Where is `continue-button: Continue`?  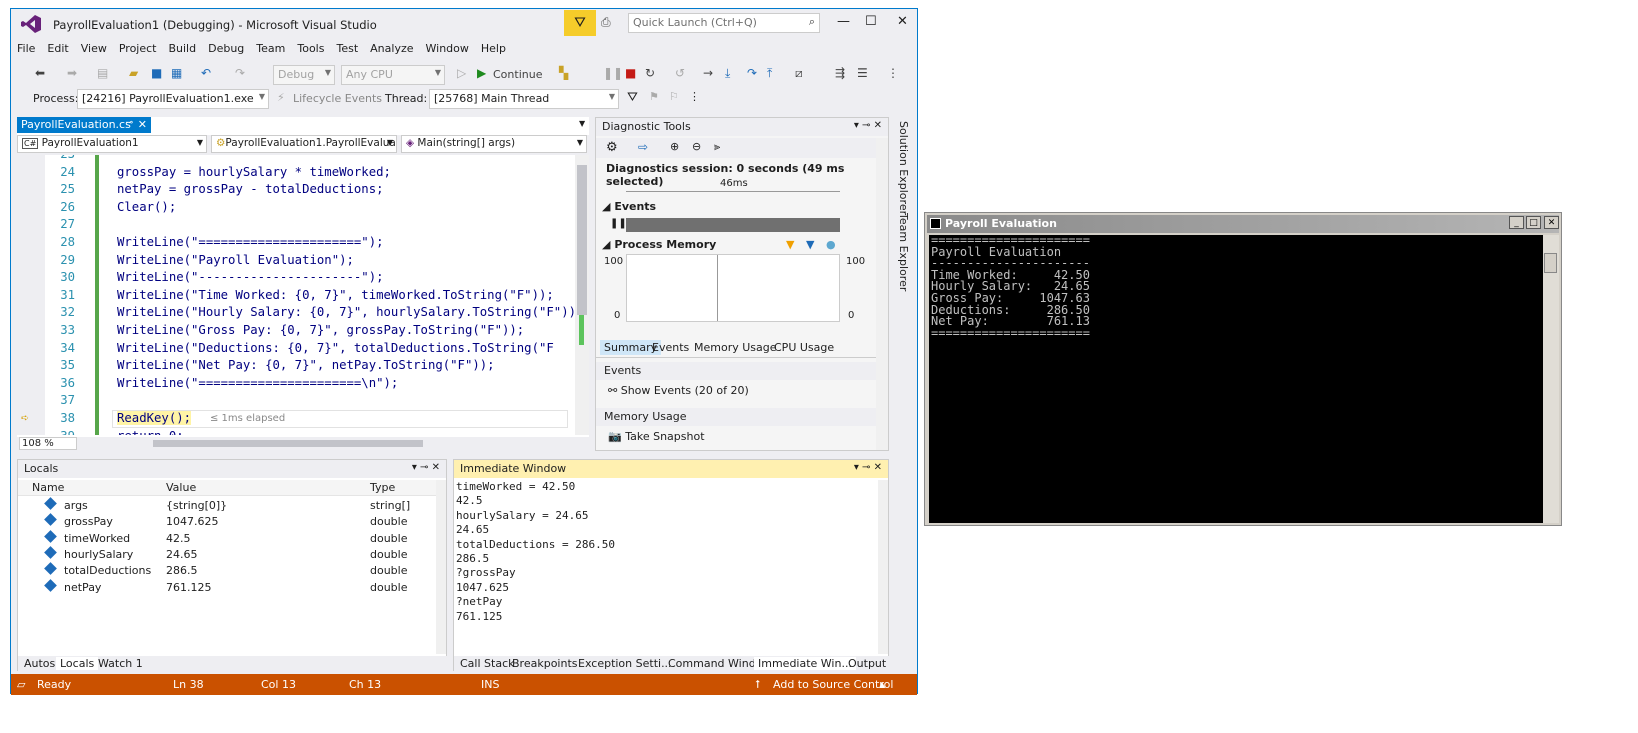
continue-button: Continue is located at coordinates (517, 74).